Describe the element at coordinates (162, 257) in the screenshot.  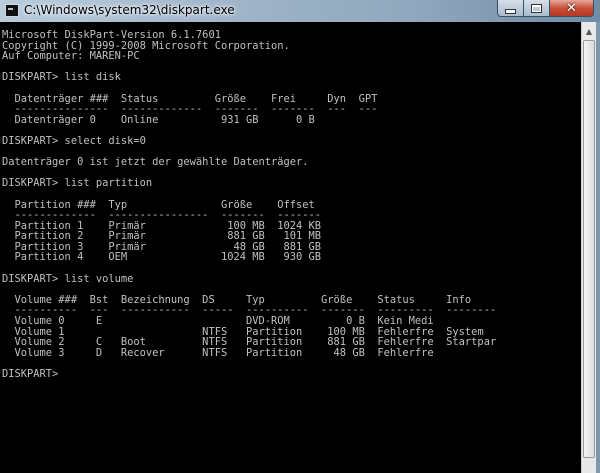
I see `console-line: Partition 4 OEM 1024 MB 930 GB` at that location.